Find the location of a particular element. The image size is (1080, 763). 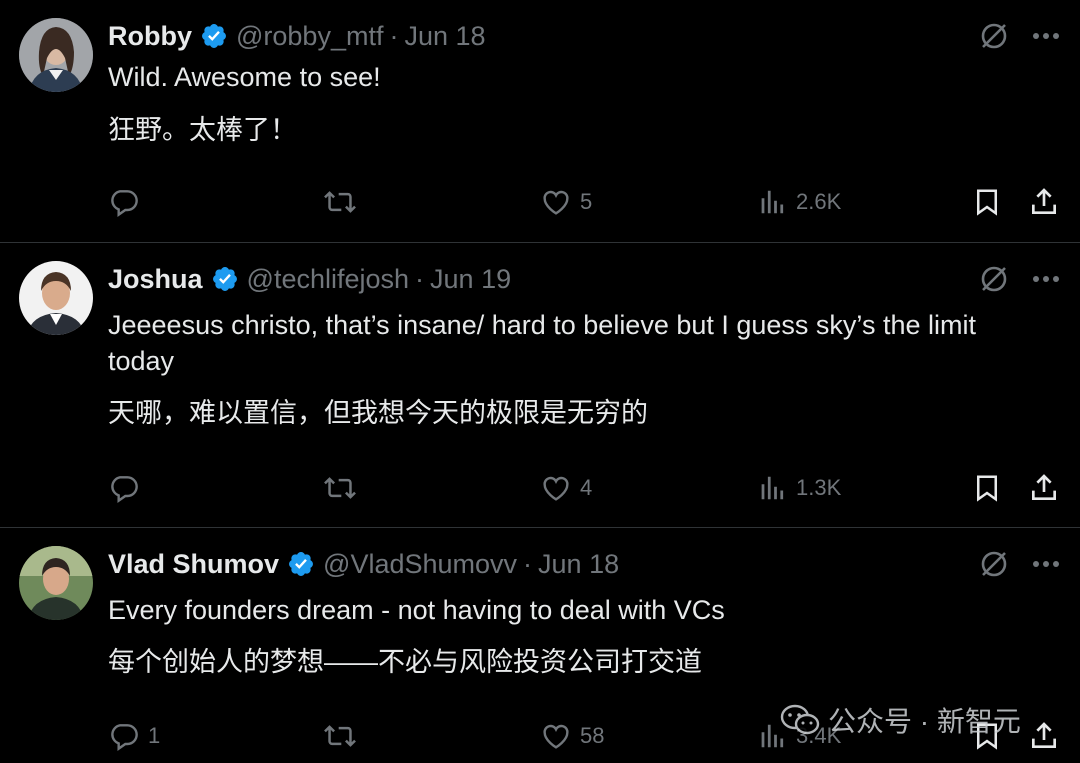

author-name: Robby is located at coordinates (150, 36).